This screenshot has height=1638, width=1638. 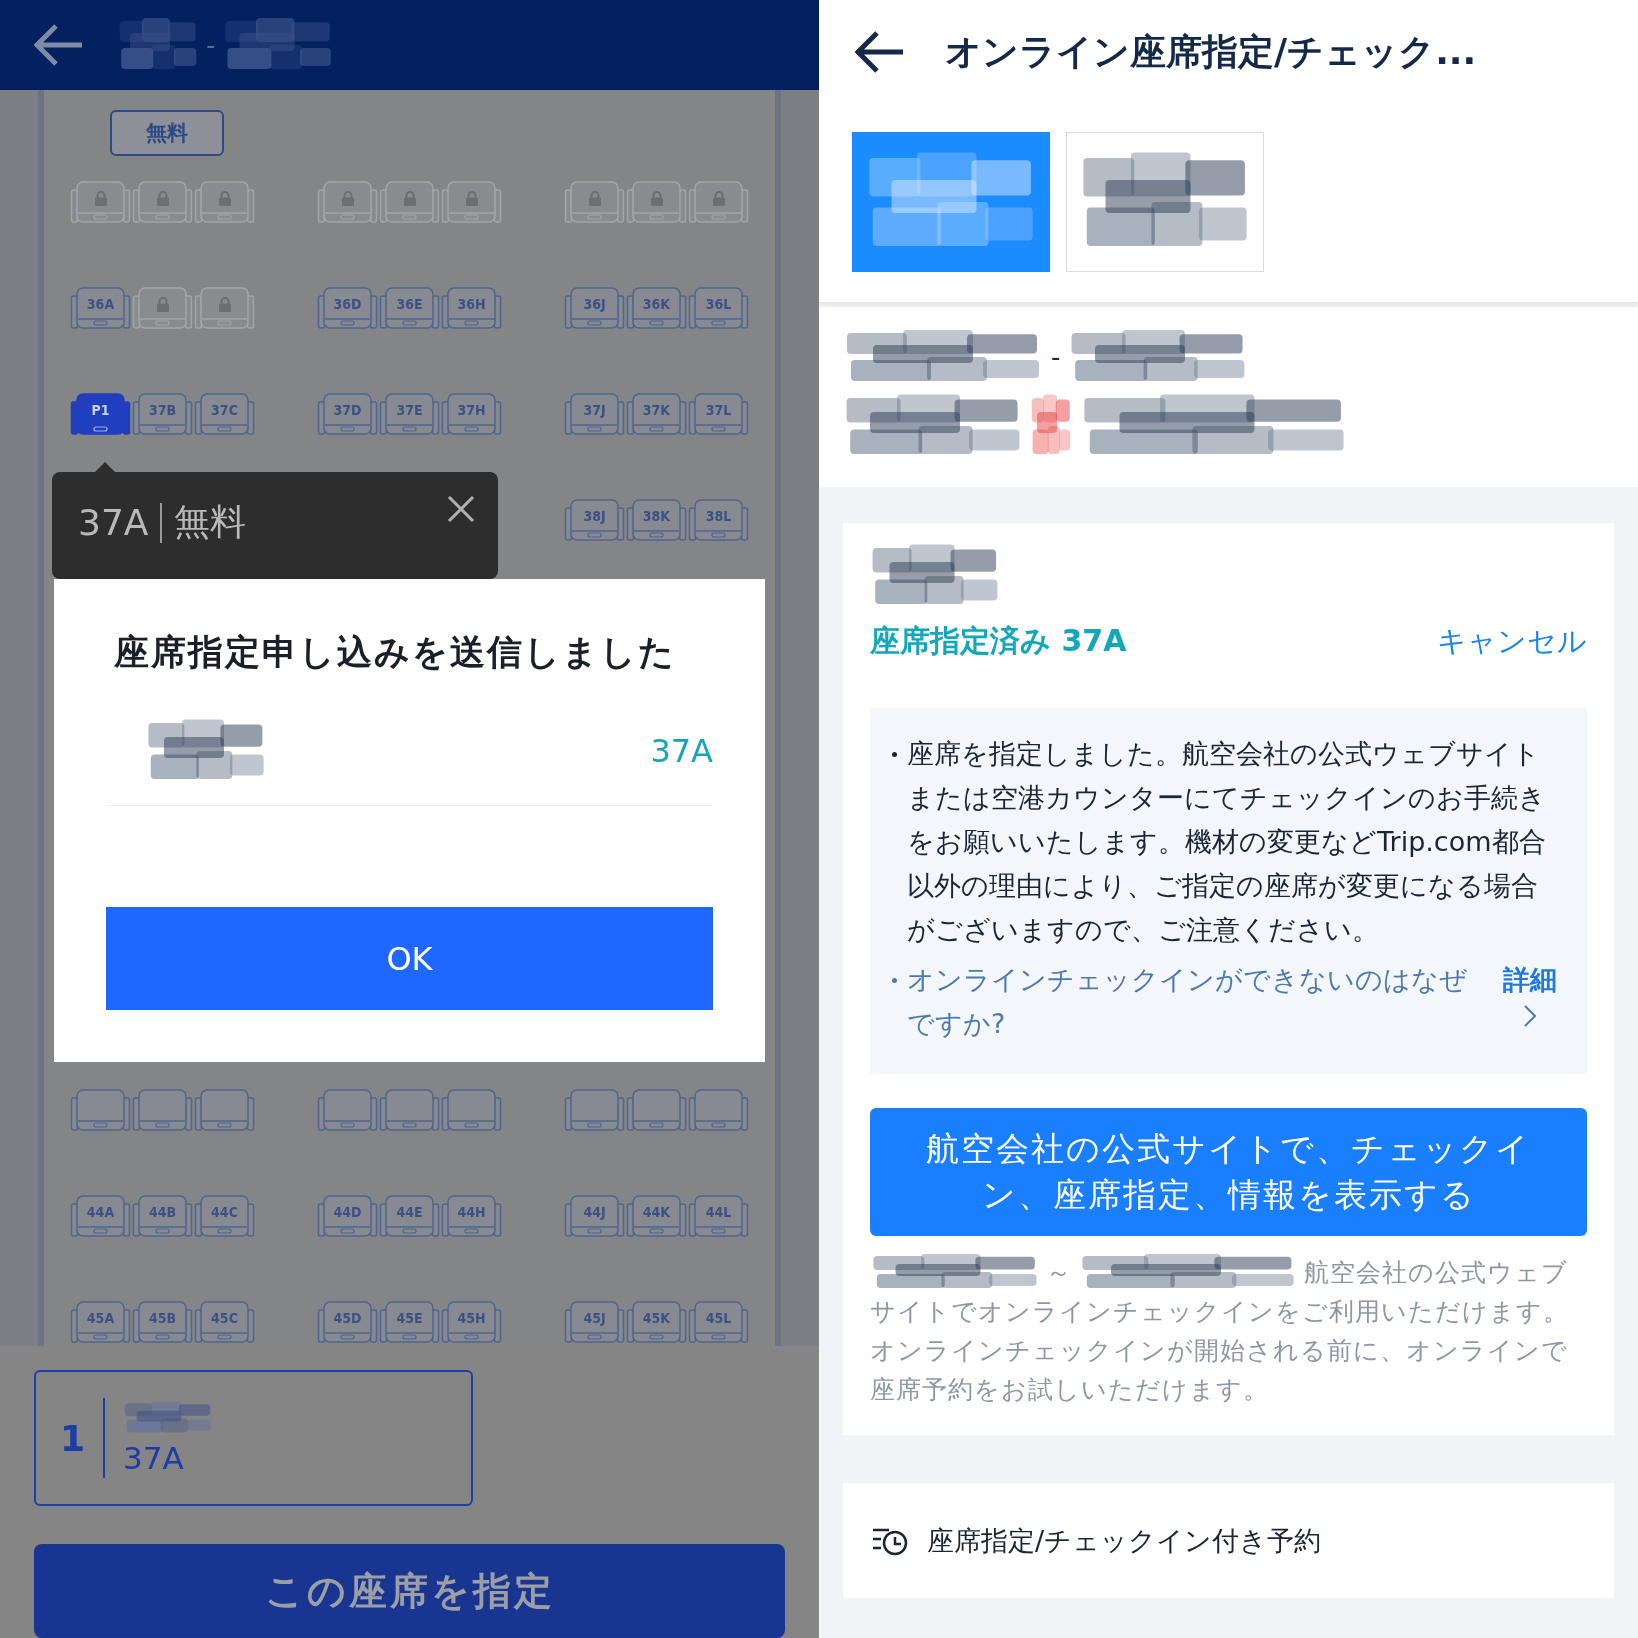 What do you see at coordinates (1227, 842) in the screenshot?
I see `notice-text: 座席を指定しました。航空会社の公式ウェブサイトまたは空港カウンターにてチェックインのお手続きをお願いいたします。機材の変更などTrip.com都合以外の理由により、ご指定の座席が変更になる場合がございますので、ご注意ください。` at bounding box center [1227, 842].